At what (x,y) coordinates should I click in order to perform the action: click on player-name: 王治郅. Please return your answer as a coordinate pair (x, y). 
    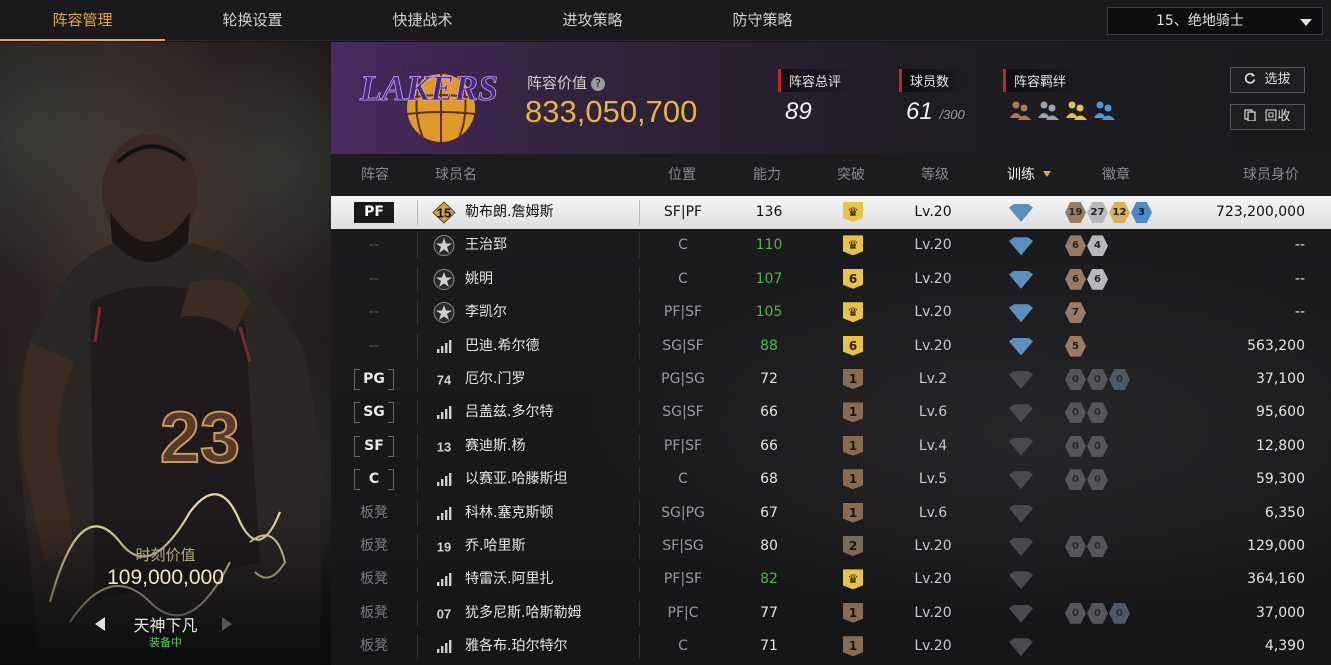
    Looking at the image, I should click on (550, 245).